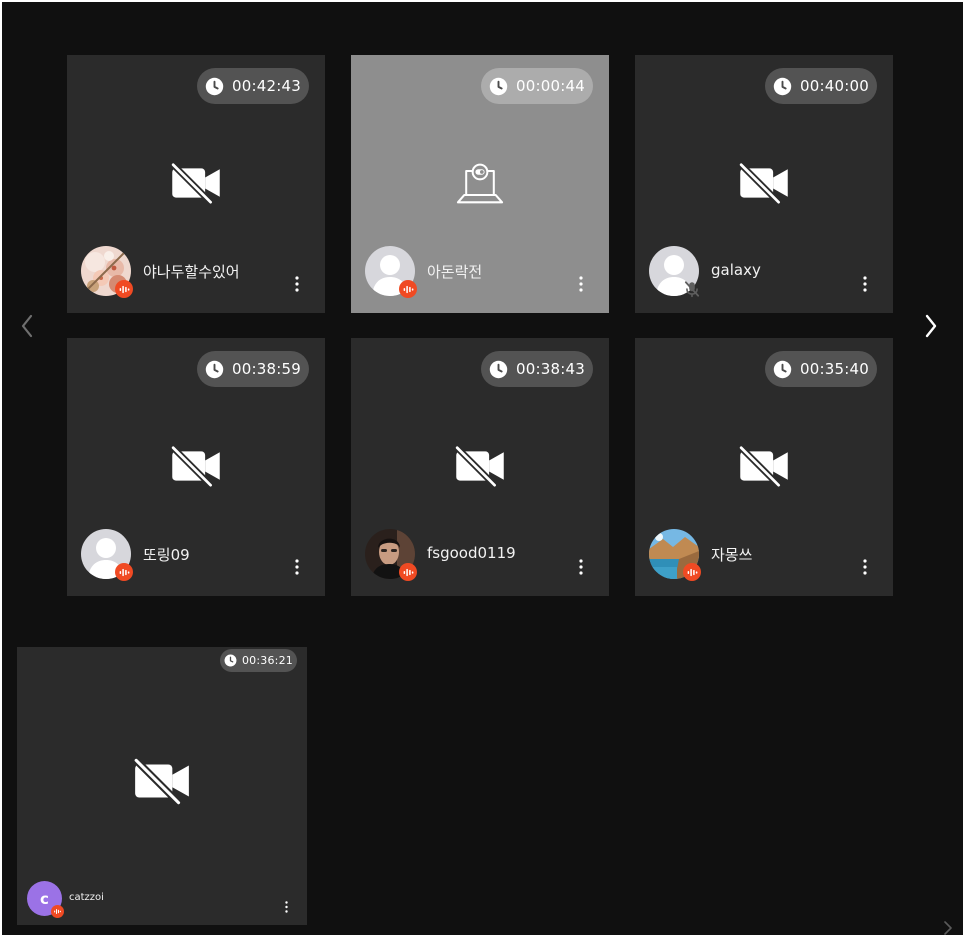 The width and height of the screenshot is (966, 938). I want to click on participant-tile: 00:40:00 galaxy, so click(764, 184).